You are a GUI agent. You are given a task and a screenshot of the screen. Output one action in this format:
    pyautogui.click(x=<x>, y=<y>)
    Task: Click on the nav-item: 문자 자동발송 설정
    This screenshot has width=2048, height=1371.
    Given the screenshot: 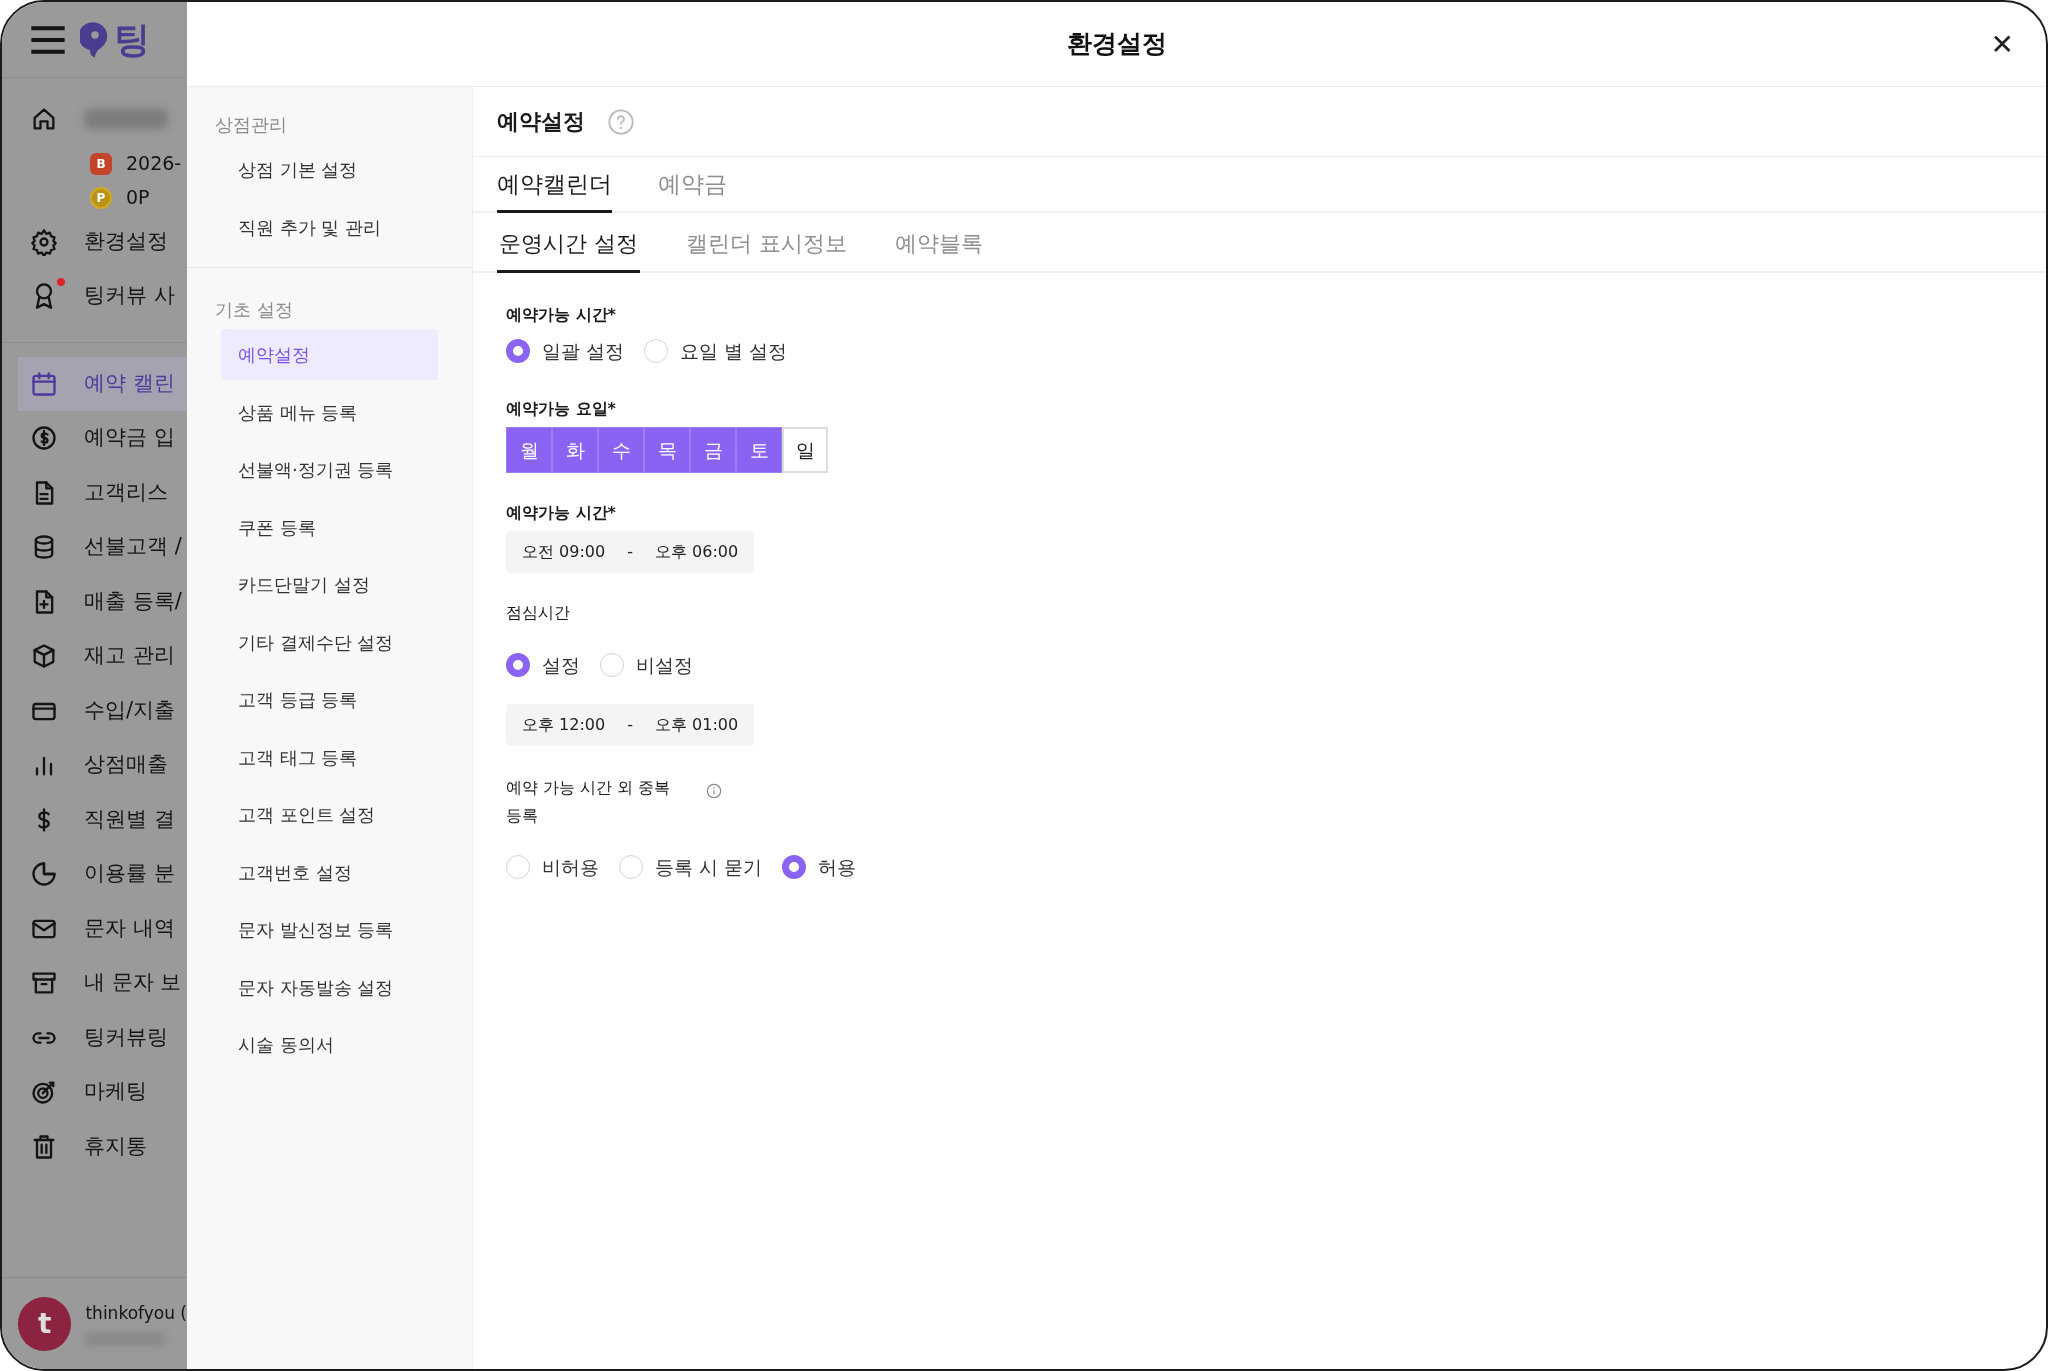 What is the action you would take?
    pyautogui.click(x=329, y=987)
    